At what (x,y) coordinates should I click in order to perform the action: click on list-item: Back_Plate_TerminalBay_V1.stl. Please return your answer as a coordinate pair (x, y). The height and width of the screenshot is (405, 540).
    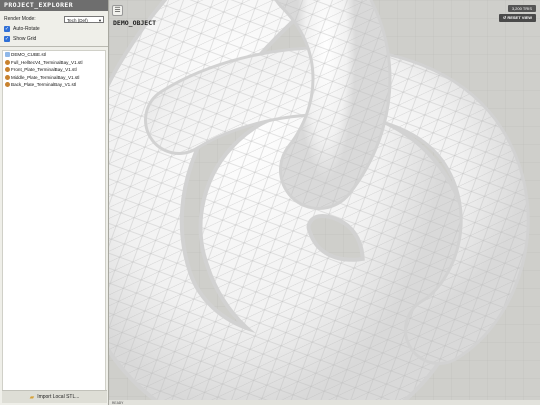
    Looking at the image, I should click on (54, 85).